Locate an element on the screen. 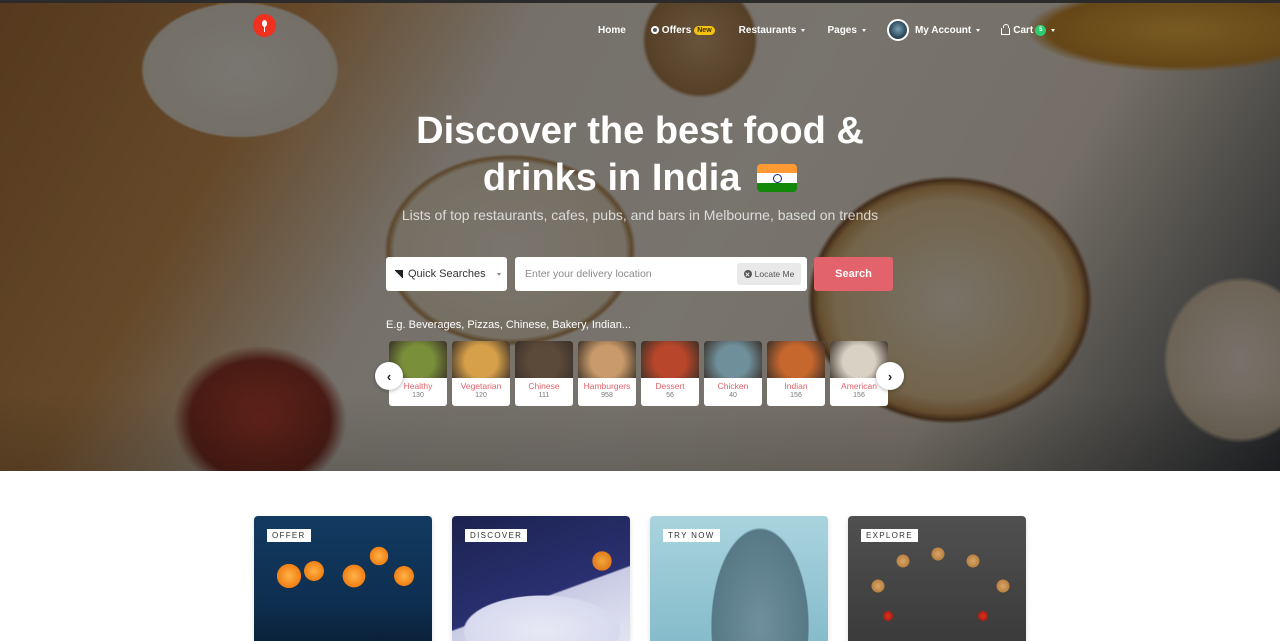 The height and width of the screenshot is (641, 1280). category-card: Chinese 111 is located at coordinates (544, 373).